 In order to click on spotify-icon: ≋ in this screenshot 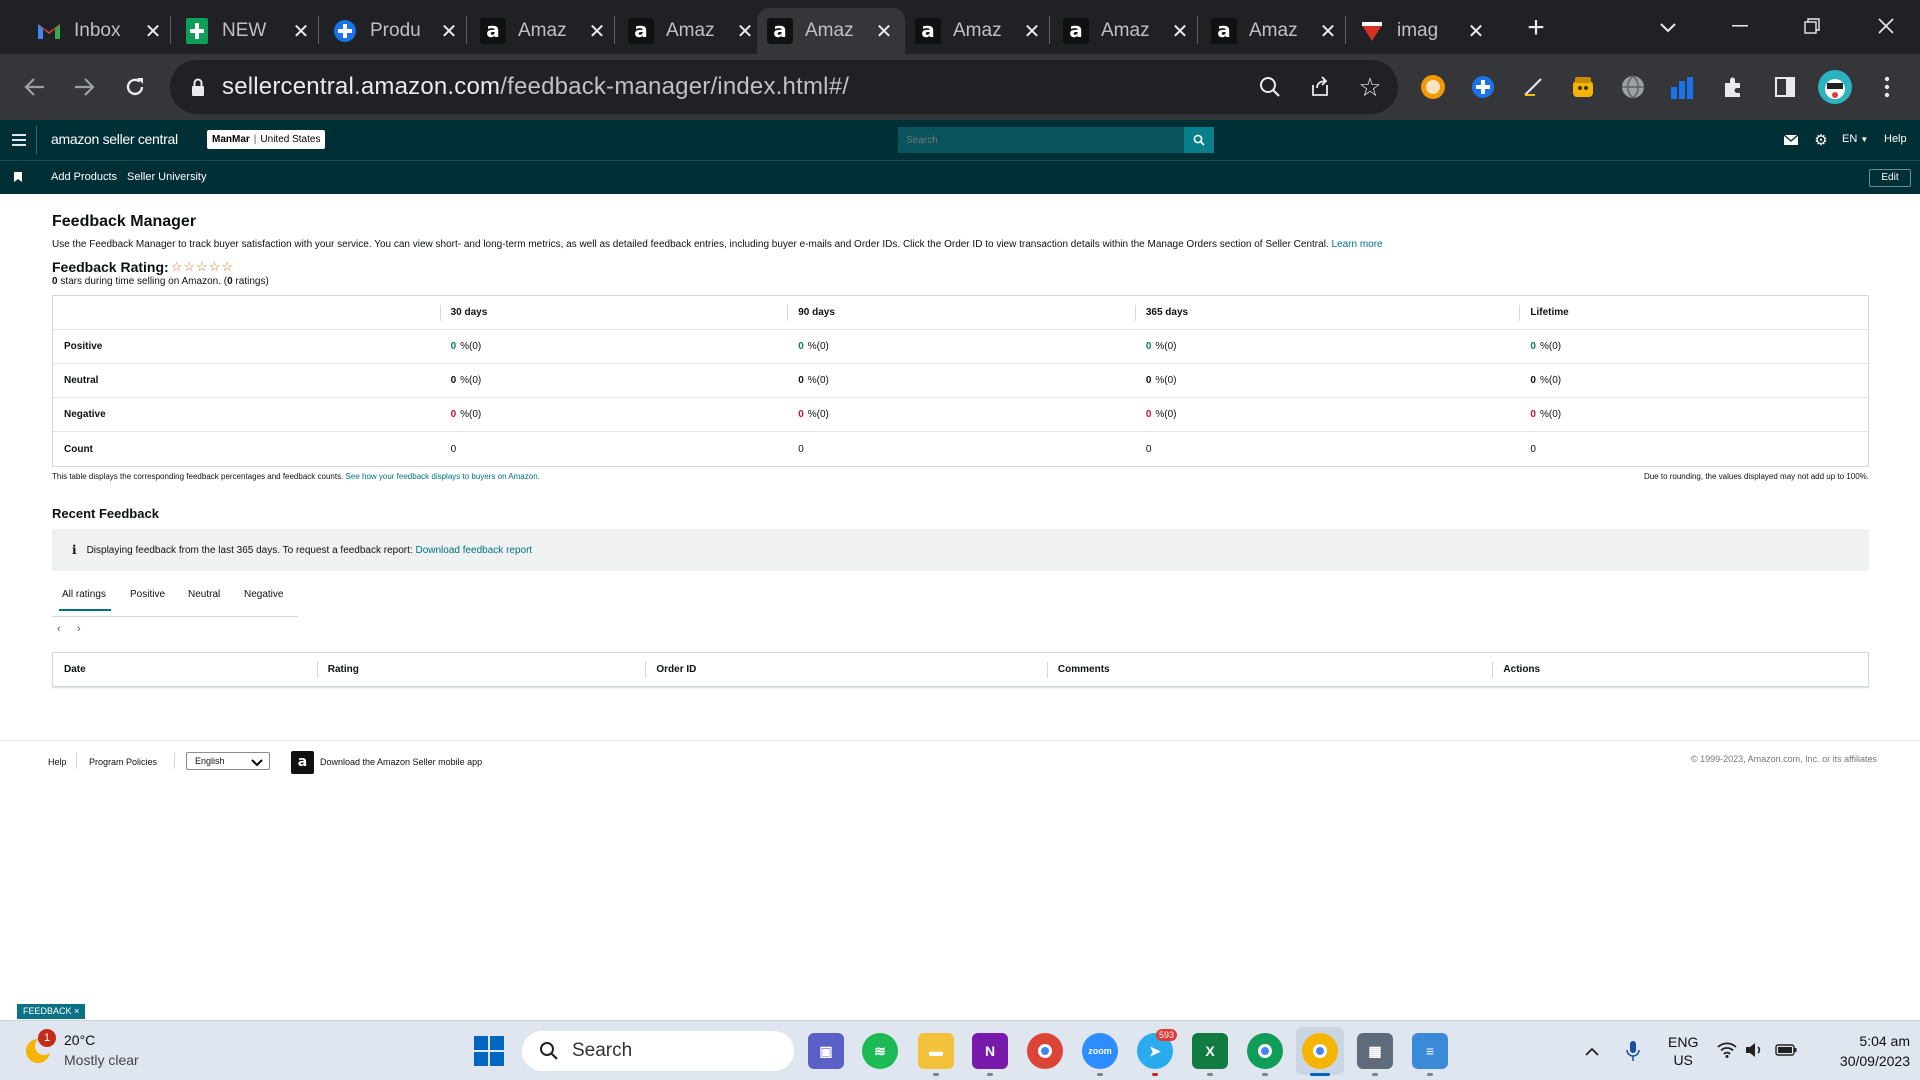, I will do `click(880, 1051)`.